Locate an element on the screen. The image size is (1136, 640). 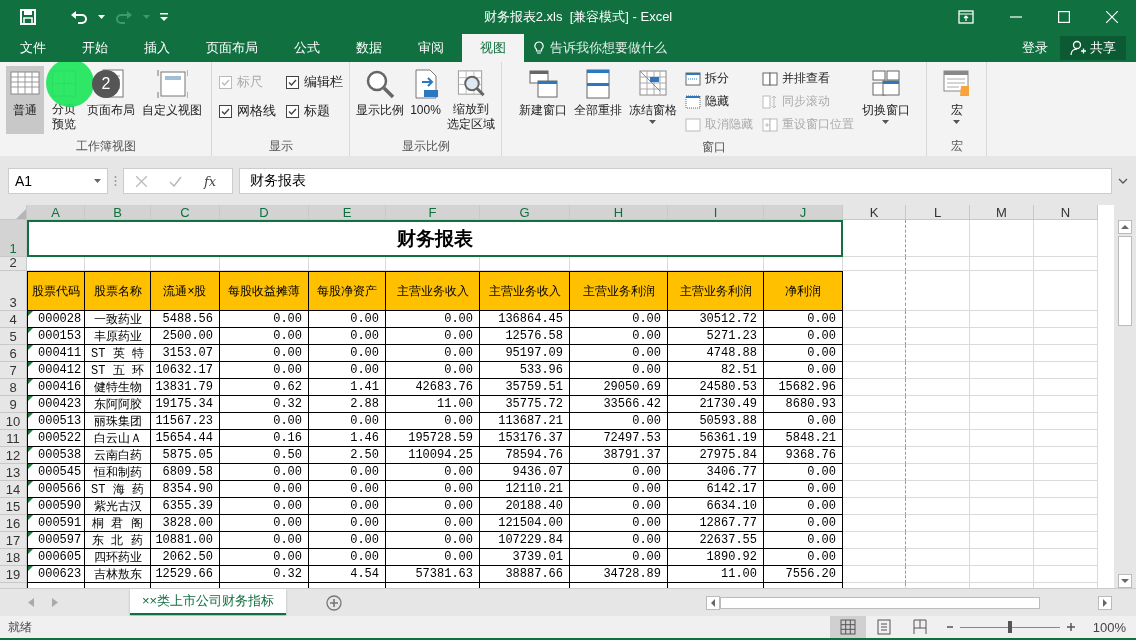
row-header: 12 is located at coordinates (13, 455).